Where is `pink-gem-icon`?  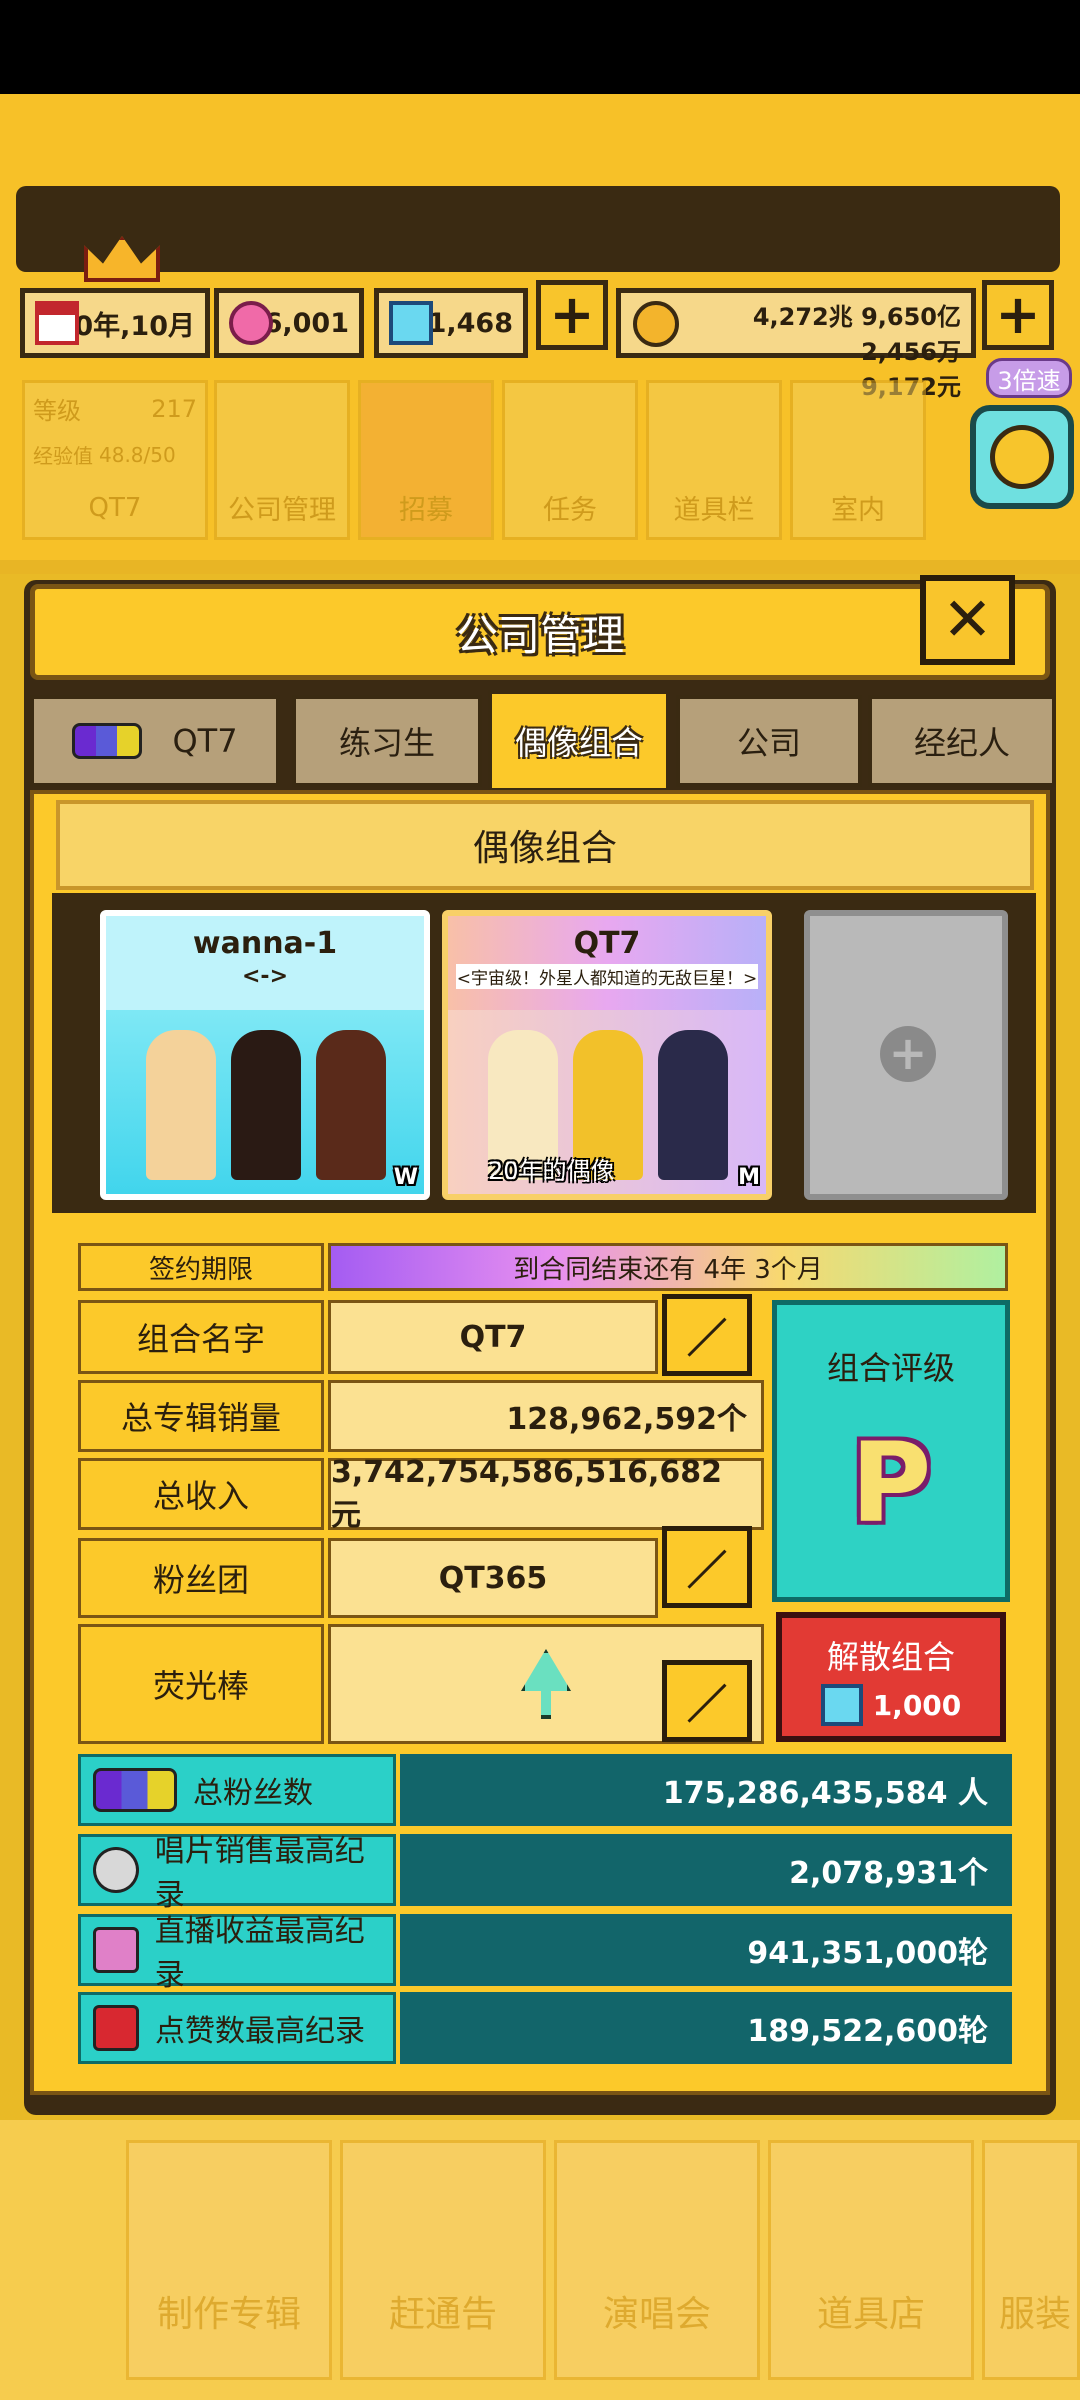
pink-gem-icon is located at coordinates (251, 323).